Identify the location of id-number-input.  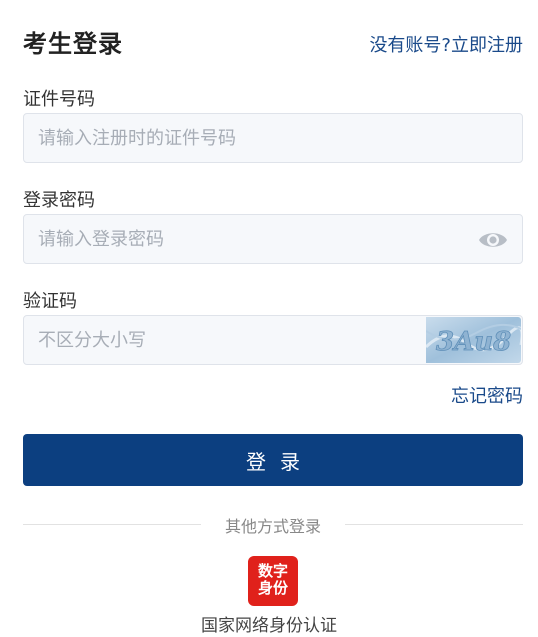
(273, 138).